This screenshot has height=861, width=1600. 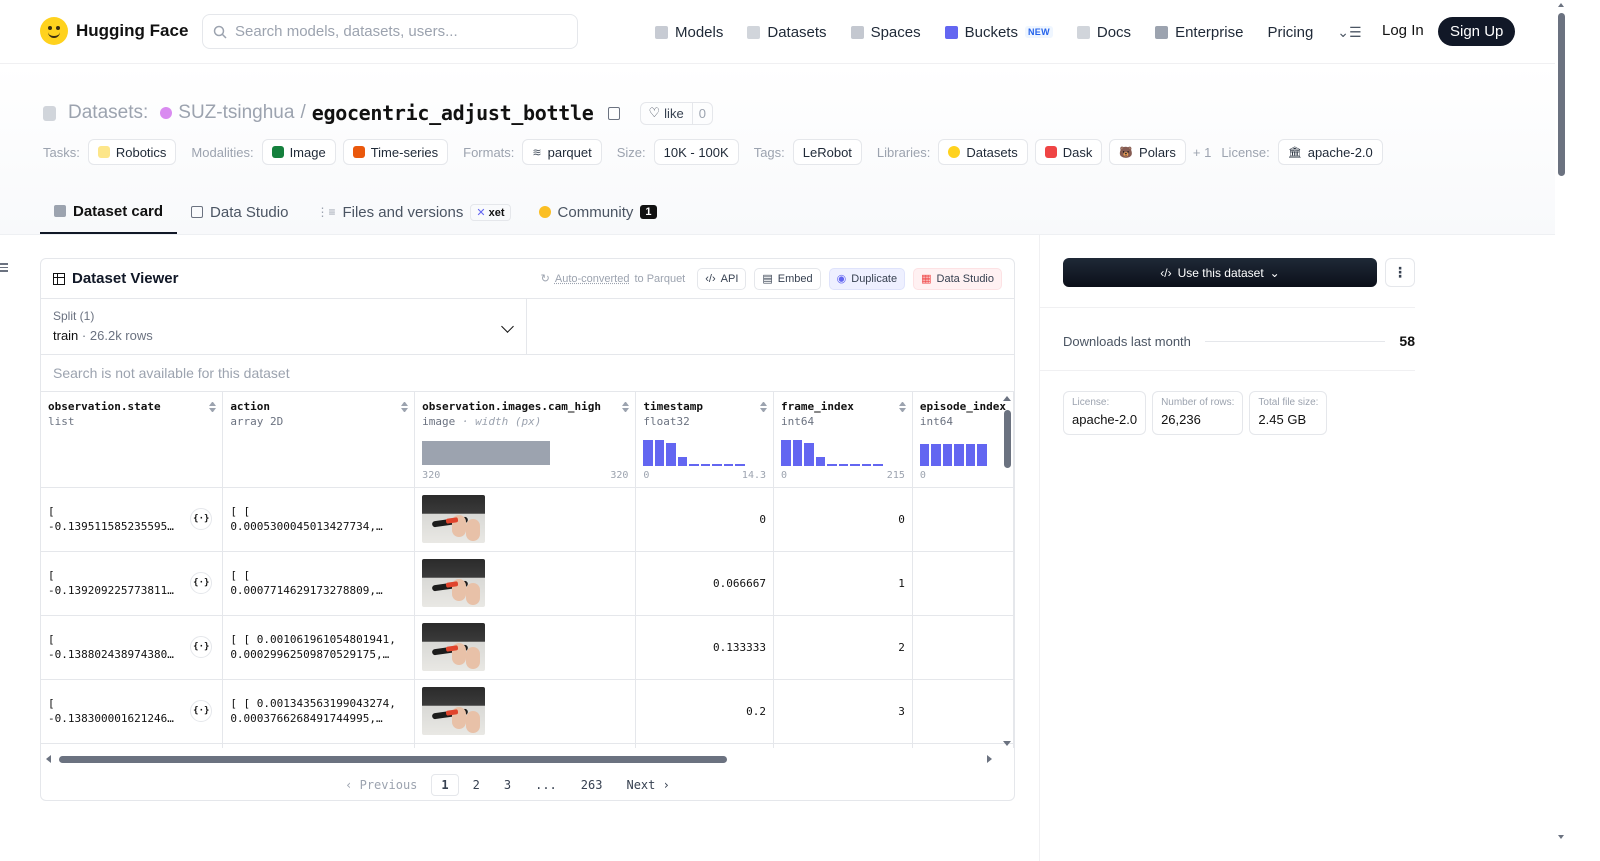 What do you see at coordinates (132, 519) in the screenshot?
I see `state-cell: [ -0.139511585235595… {·}` at bounding box center [132, 519].